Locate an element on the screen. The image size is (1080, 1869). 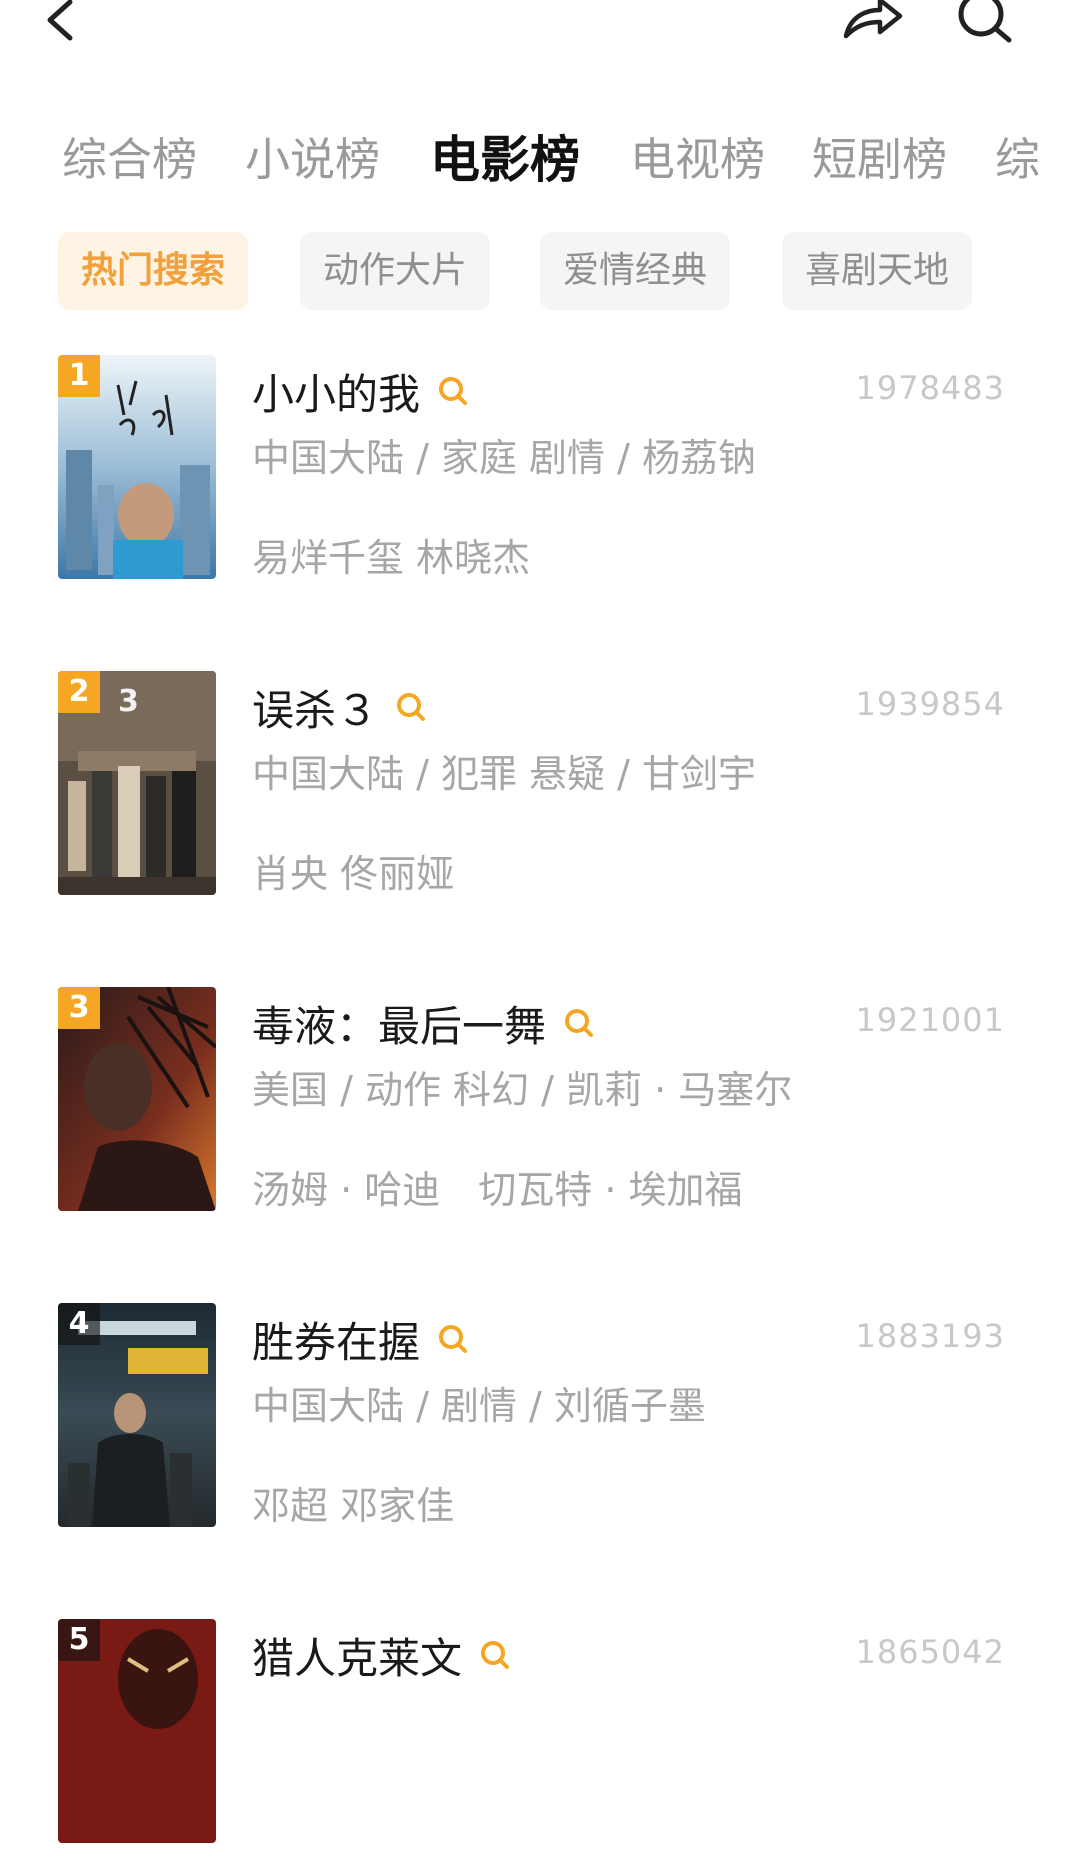
search-count: 1978483 is located at coordinates (930, 388).